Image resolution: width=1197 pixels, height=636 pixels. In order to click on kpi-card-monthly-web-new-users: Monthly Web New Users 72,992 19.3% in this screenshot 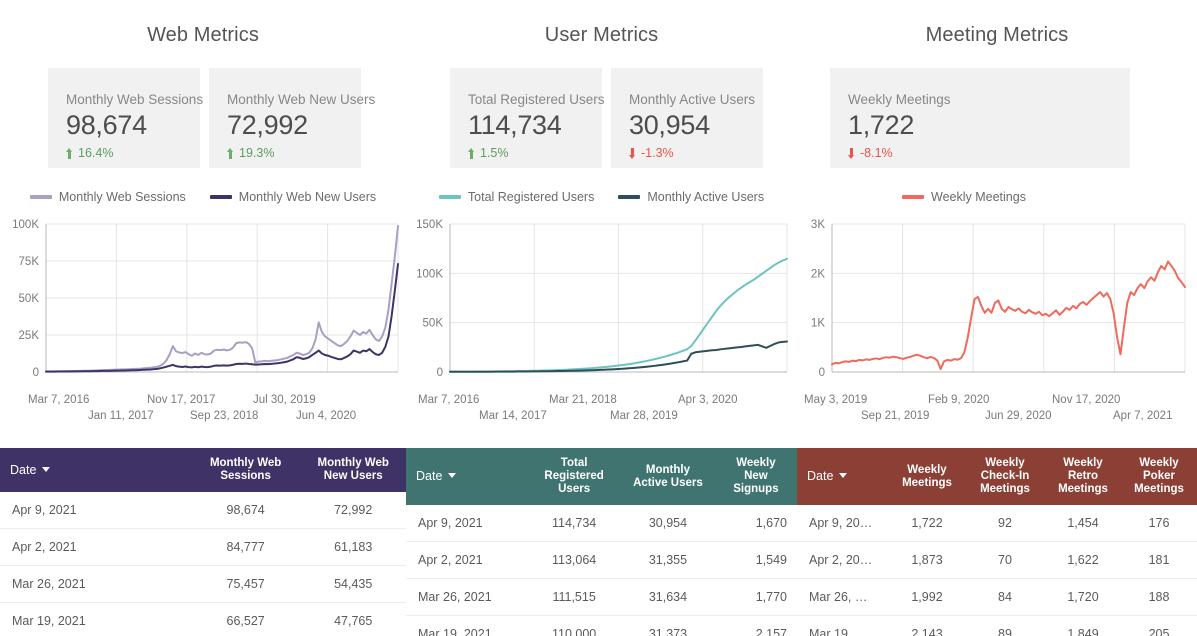, I will do `click(292, 118)`.